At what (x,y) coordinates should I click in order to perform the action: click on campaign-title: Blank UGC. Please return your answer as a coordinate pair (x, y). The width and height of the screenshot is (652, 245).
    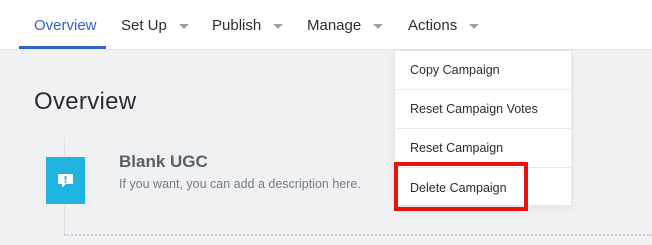
    Looking at the image, I should click on (163, 162).